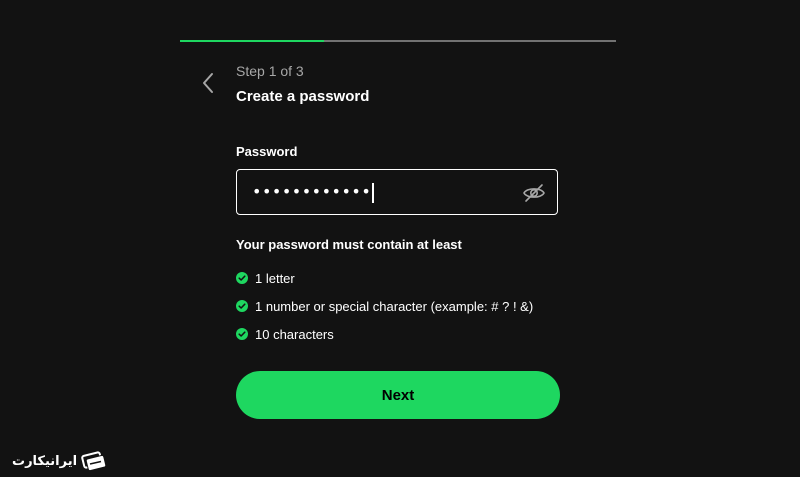  Describe the element at coordinates (384, 278) in the screenshot. I see `requirement-item: 1 letter` at that location.